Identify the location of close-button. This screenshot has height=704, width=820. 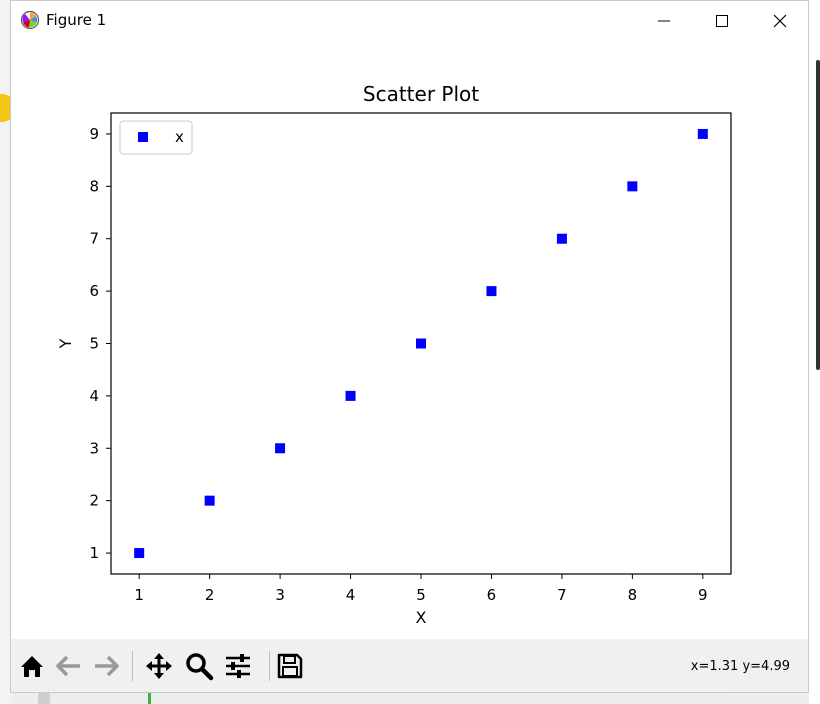
(780, 21).